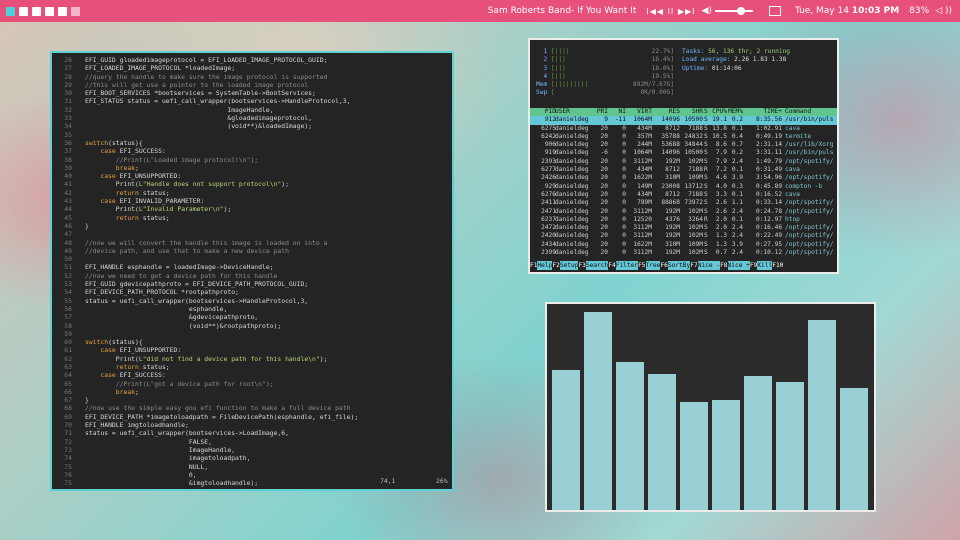 Image resolution: width=960 pixels, height=540 pixels. I want to click on cell-virt: 149M, so click(644, 186).